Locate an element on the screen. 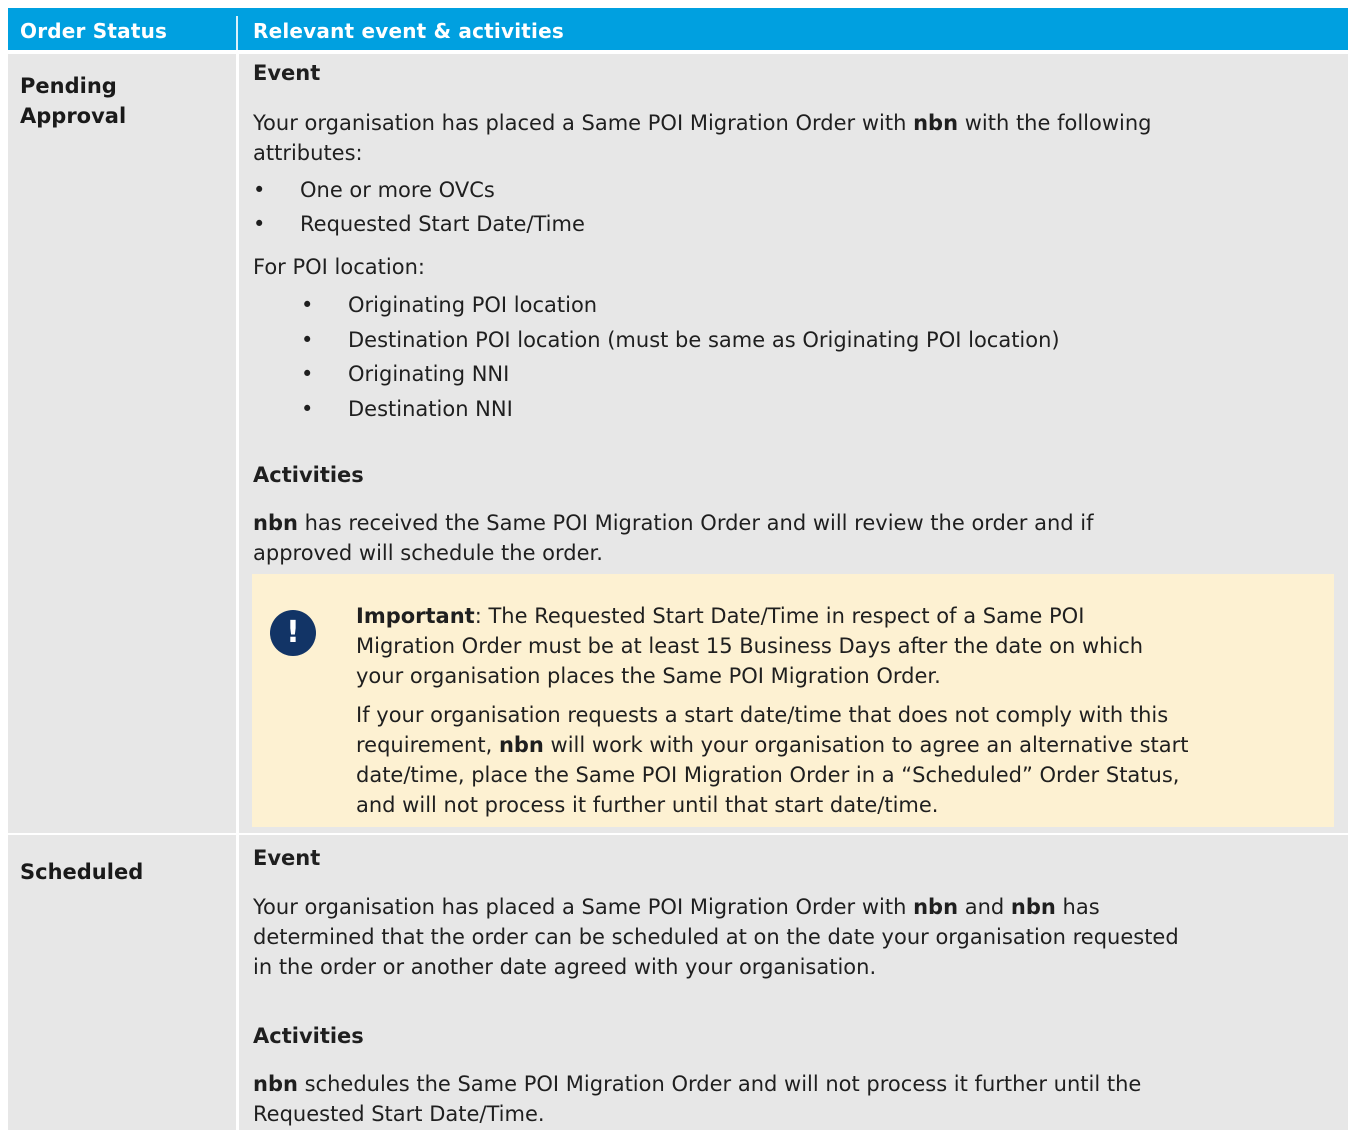 This screenshot has width=1348, height=1130. header-divider is located at coordinates (237, 33).